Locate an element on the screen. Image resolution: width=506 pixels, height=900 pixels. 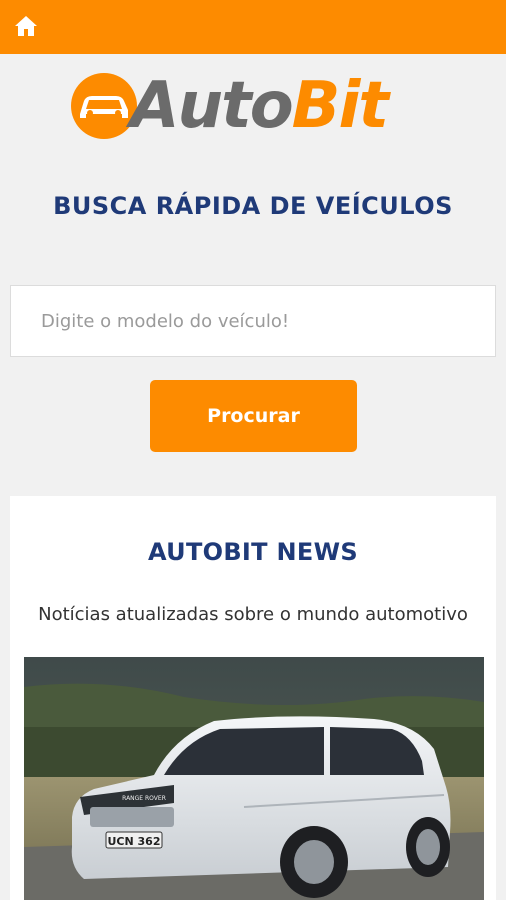
logo-wordmark: AutoBit is located at coordinates (259, 106).